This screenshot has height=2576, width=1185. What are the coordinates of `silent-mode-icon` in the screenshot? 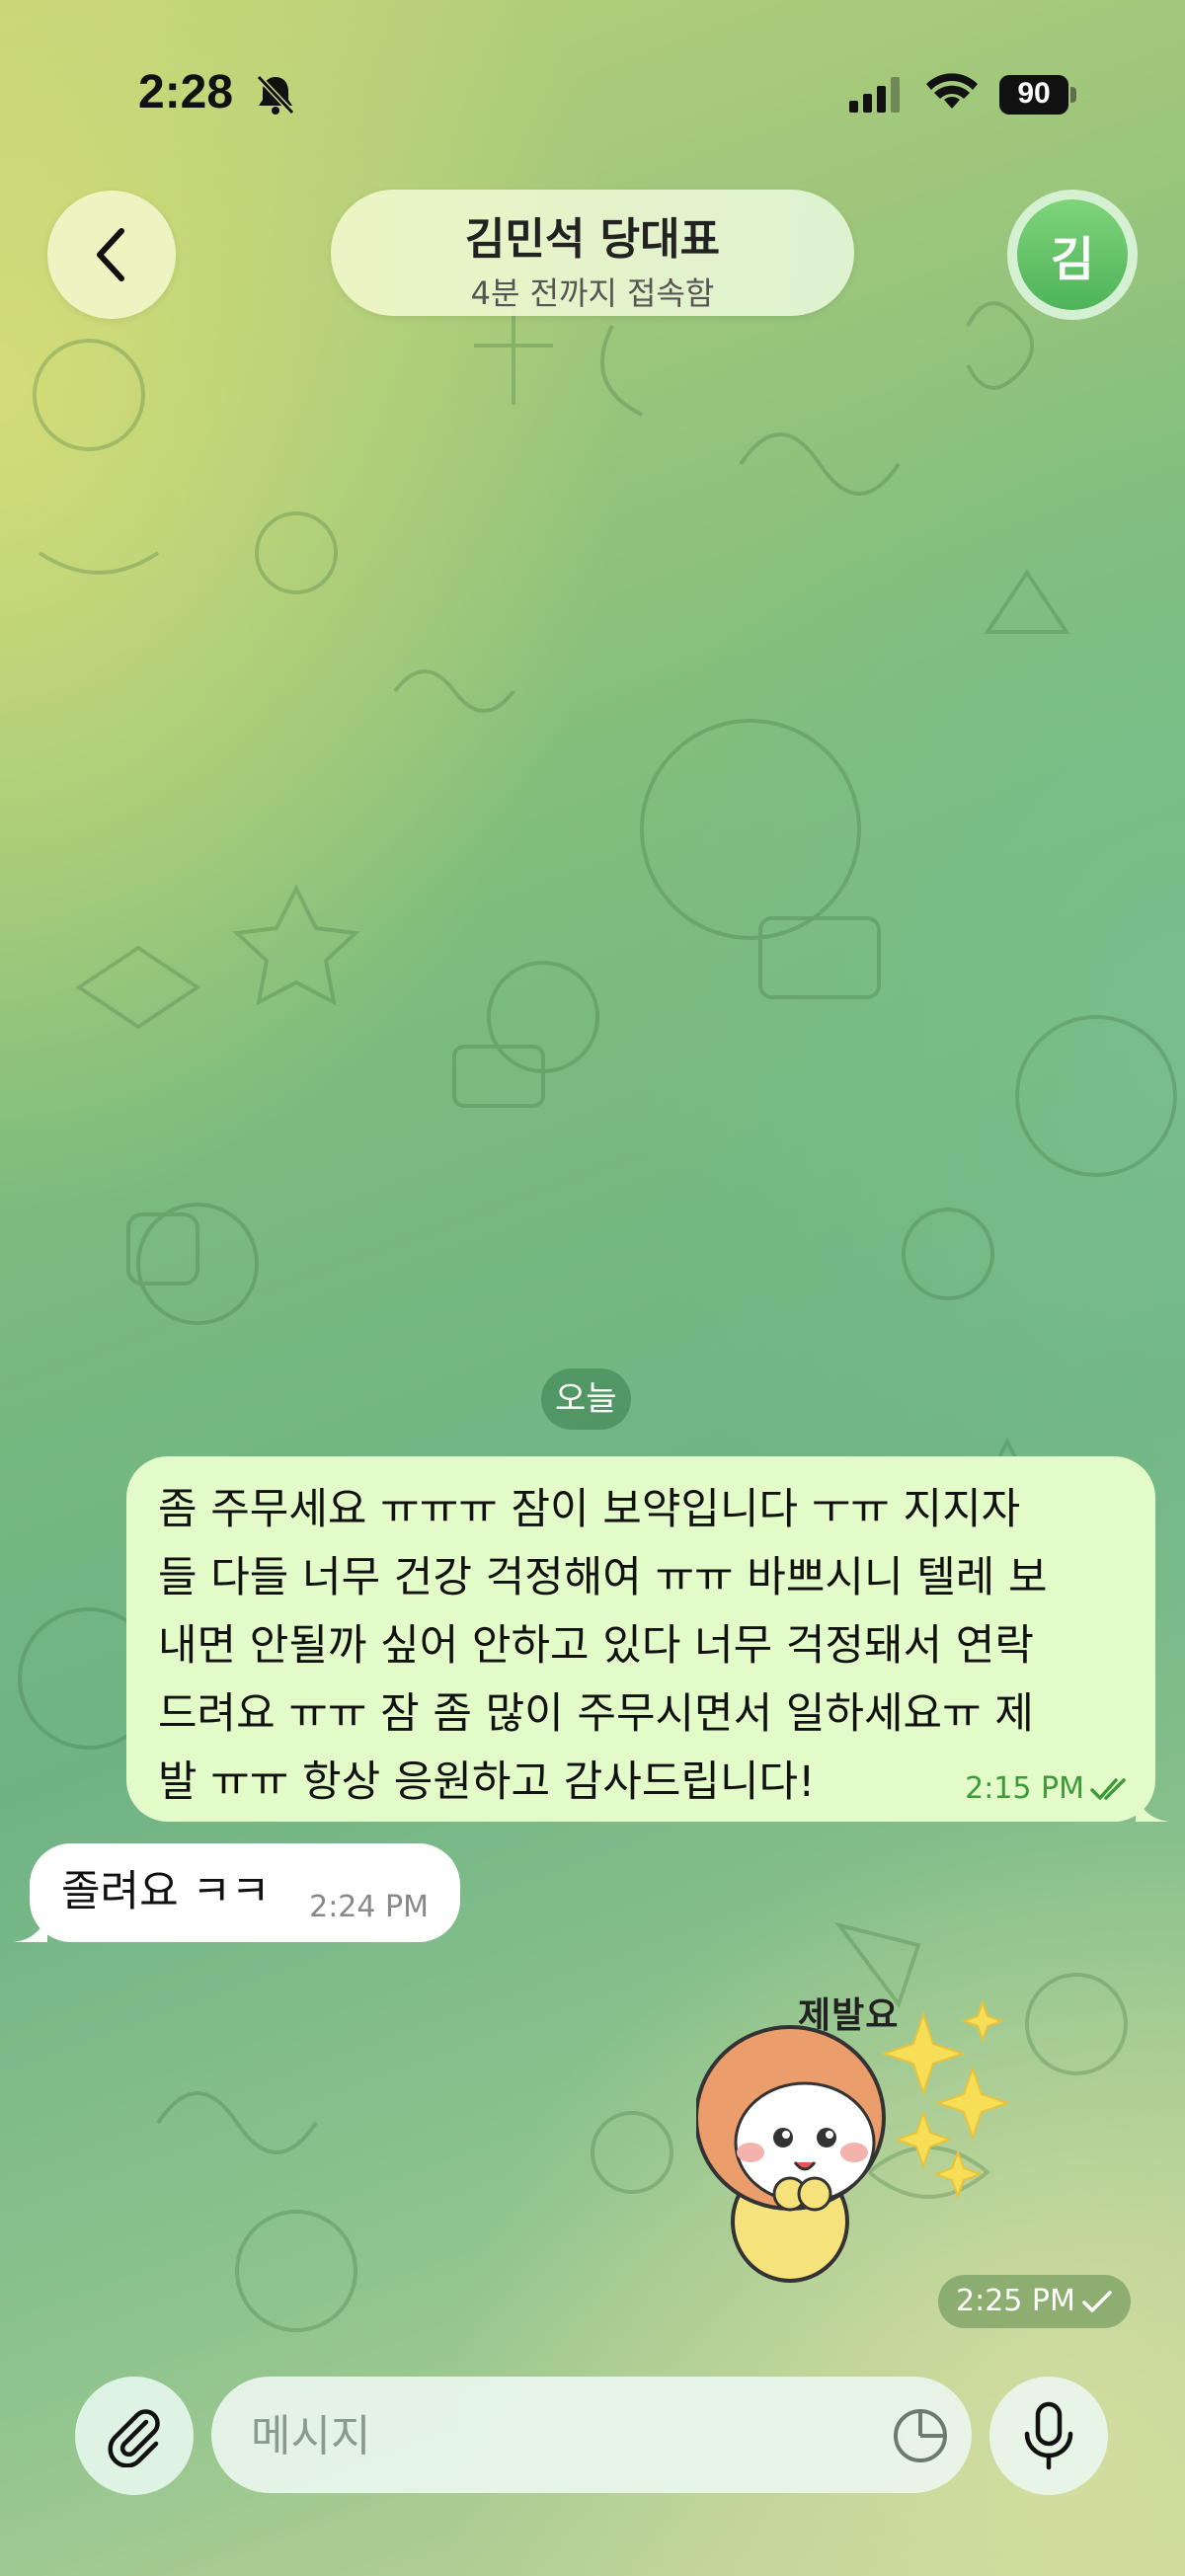 It's located at (276, 95).